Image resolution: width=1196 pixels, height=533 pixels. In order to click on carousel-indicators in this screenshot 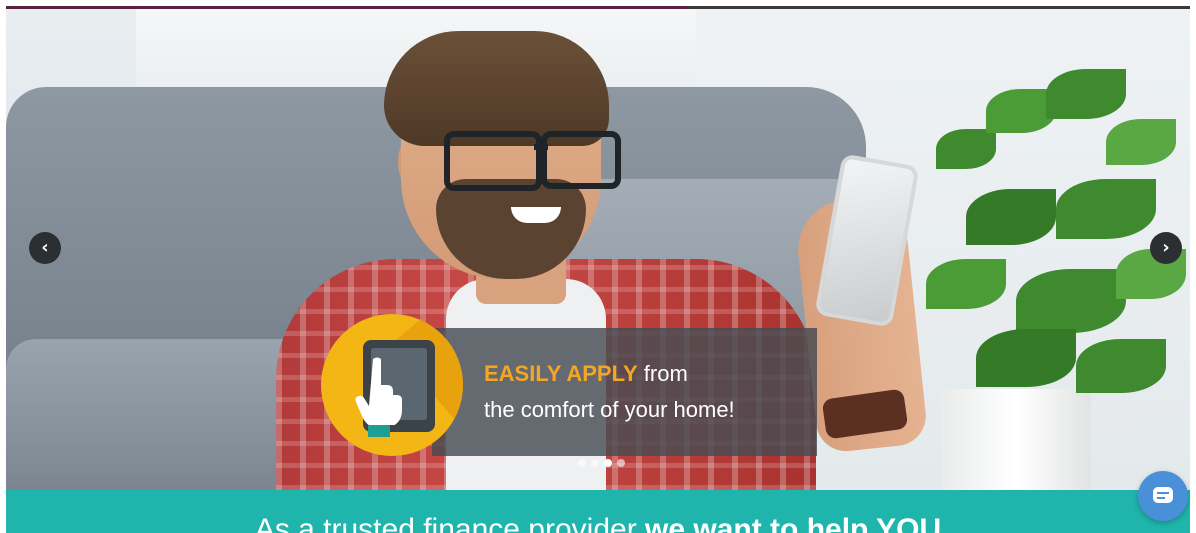, I will do `click(604, 460)`.